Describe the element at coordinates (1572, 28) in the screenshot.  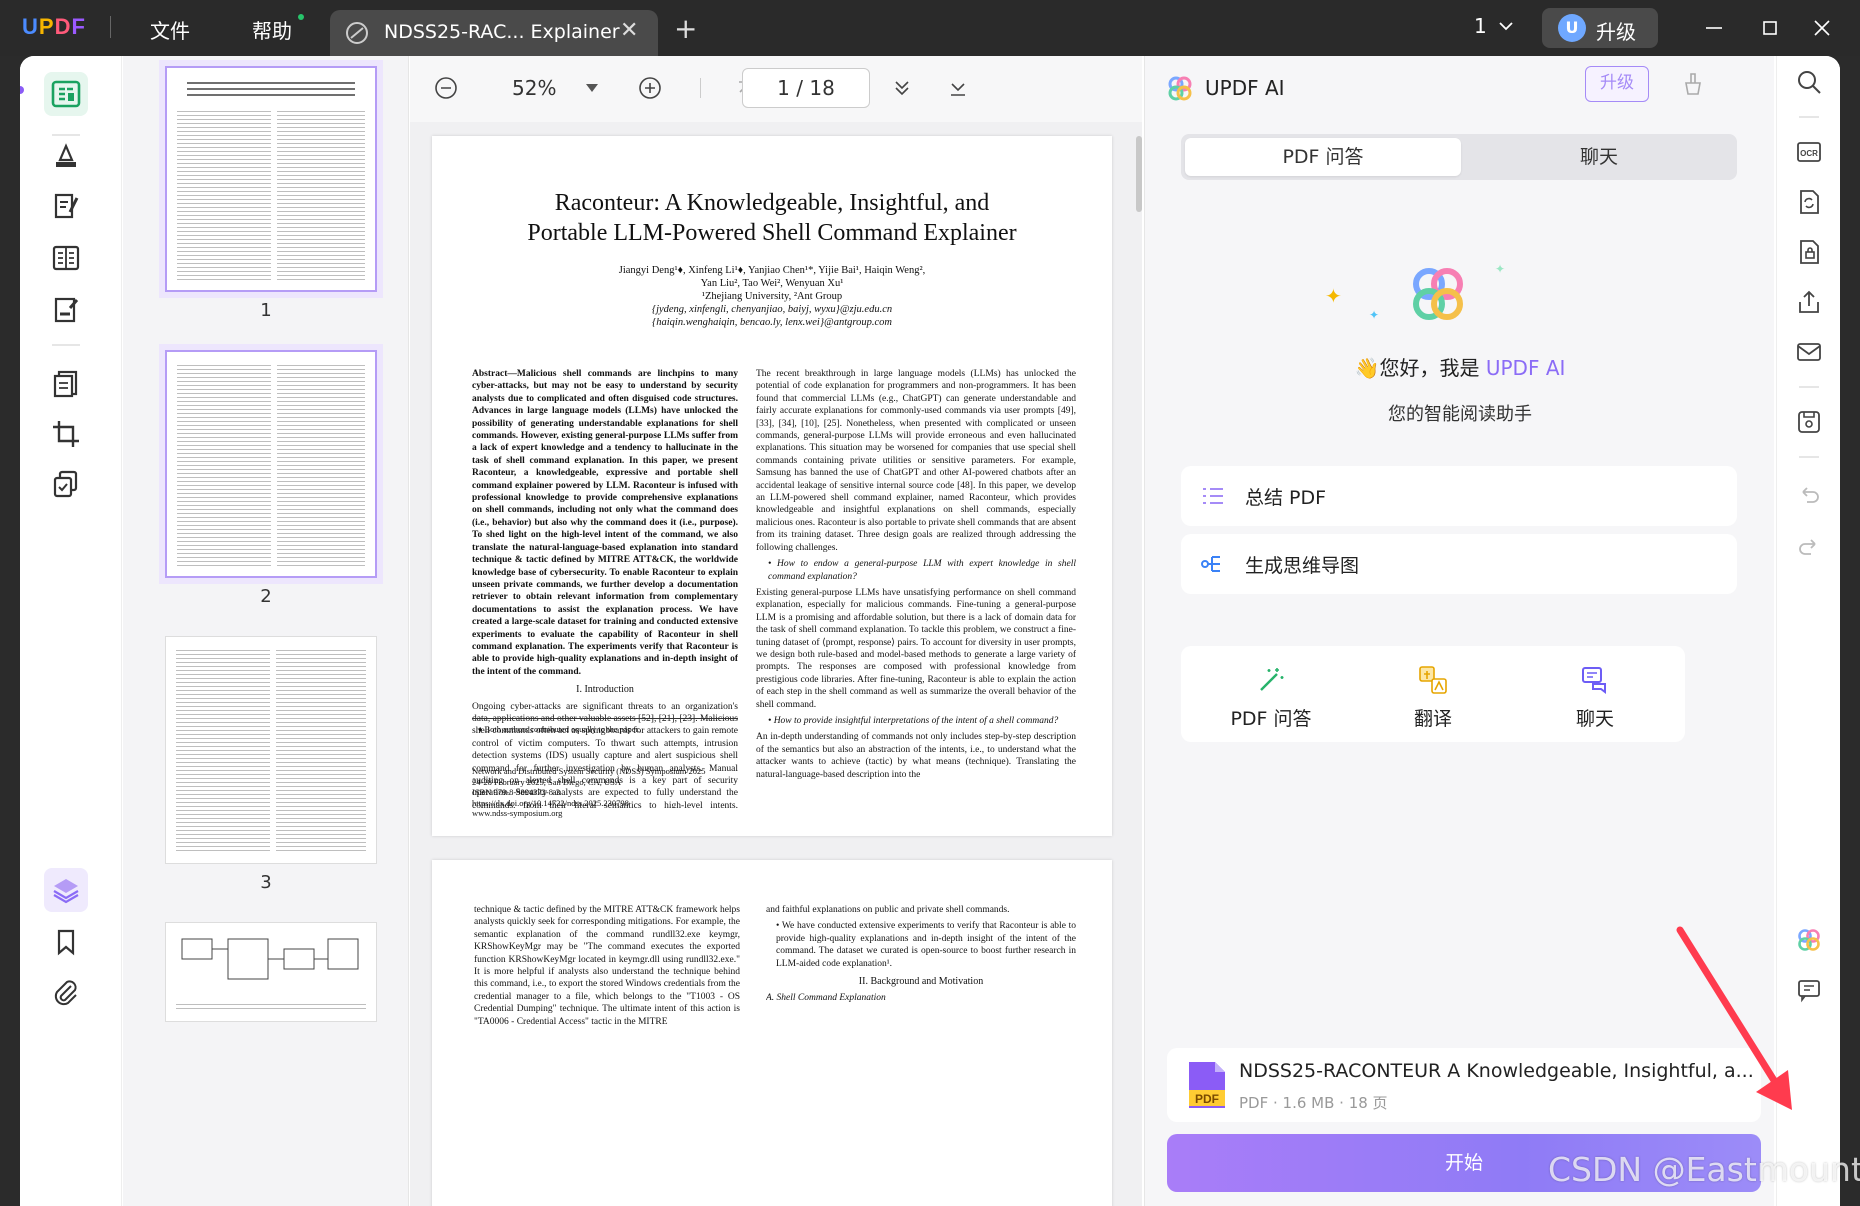
I see `avatar: U` at that location.